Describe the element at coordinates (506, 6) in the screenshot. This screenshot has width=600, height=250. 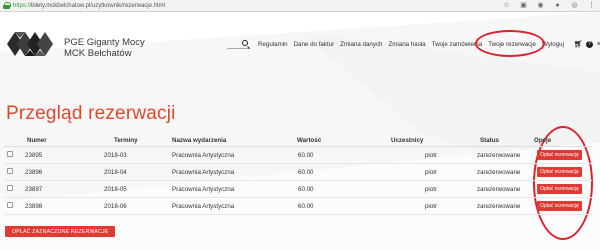
I see `star-icon: ☆` at that location.